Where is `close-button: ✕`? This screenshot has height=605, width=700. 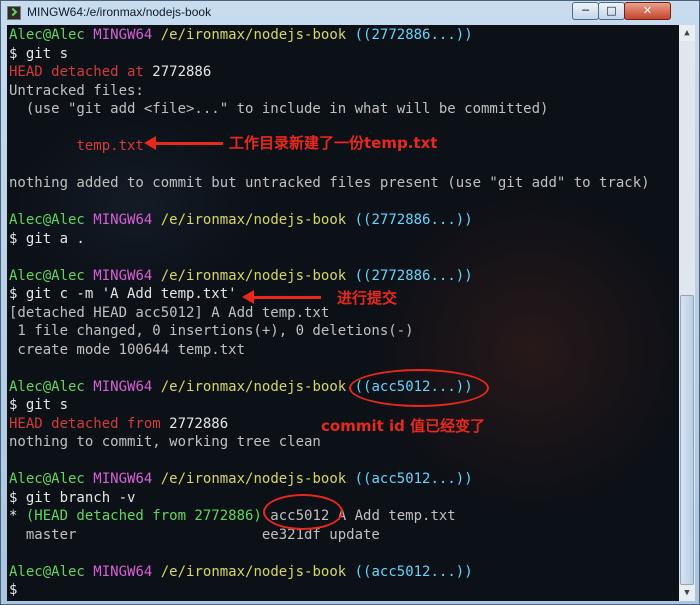 close-button: ✕ is located at coordinates (647, 11).